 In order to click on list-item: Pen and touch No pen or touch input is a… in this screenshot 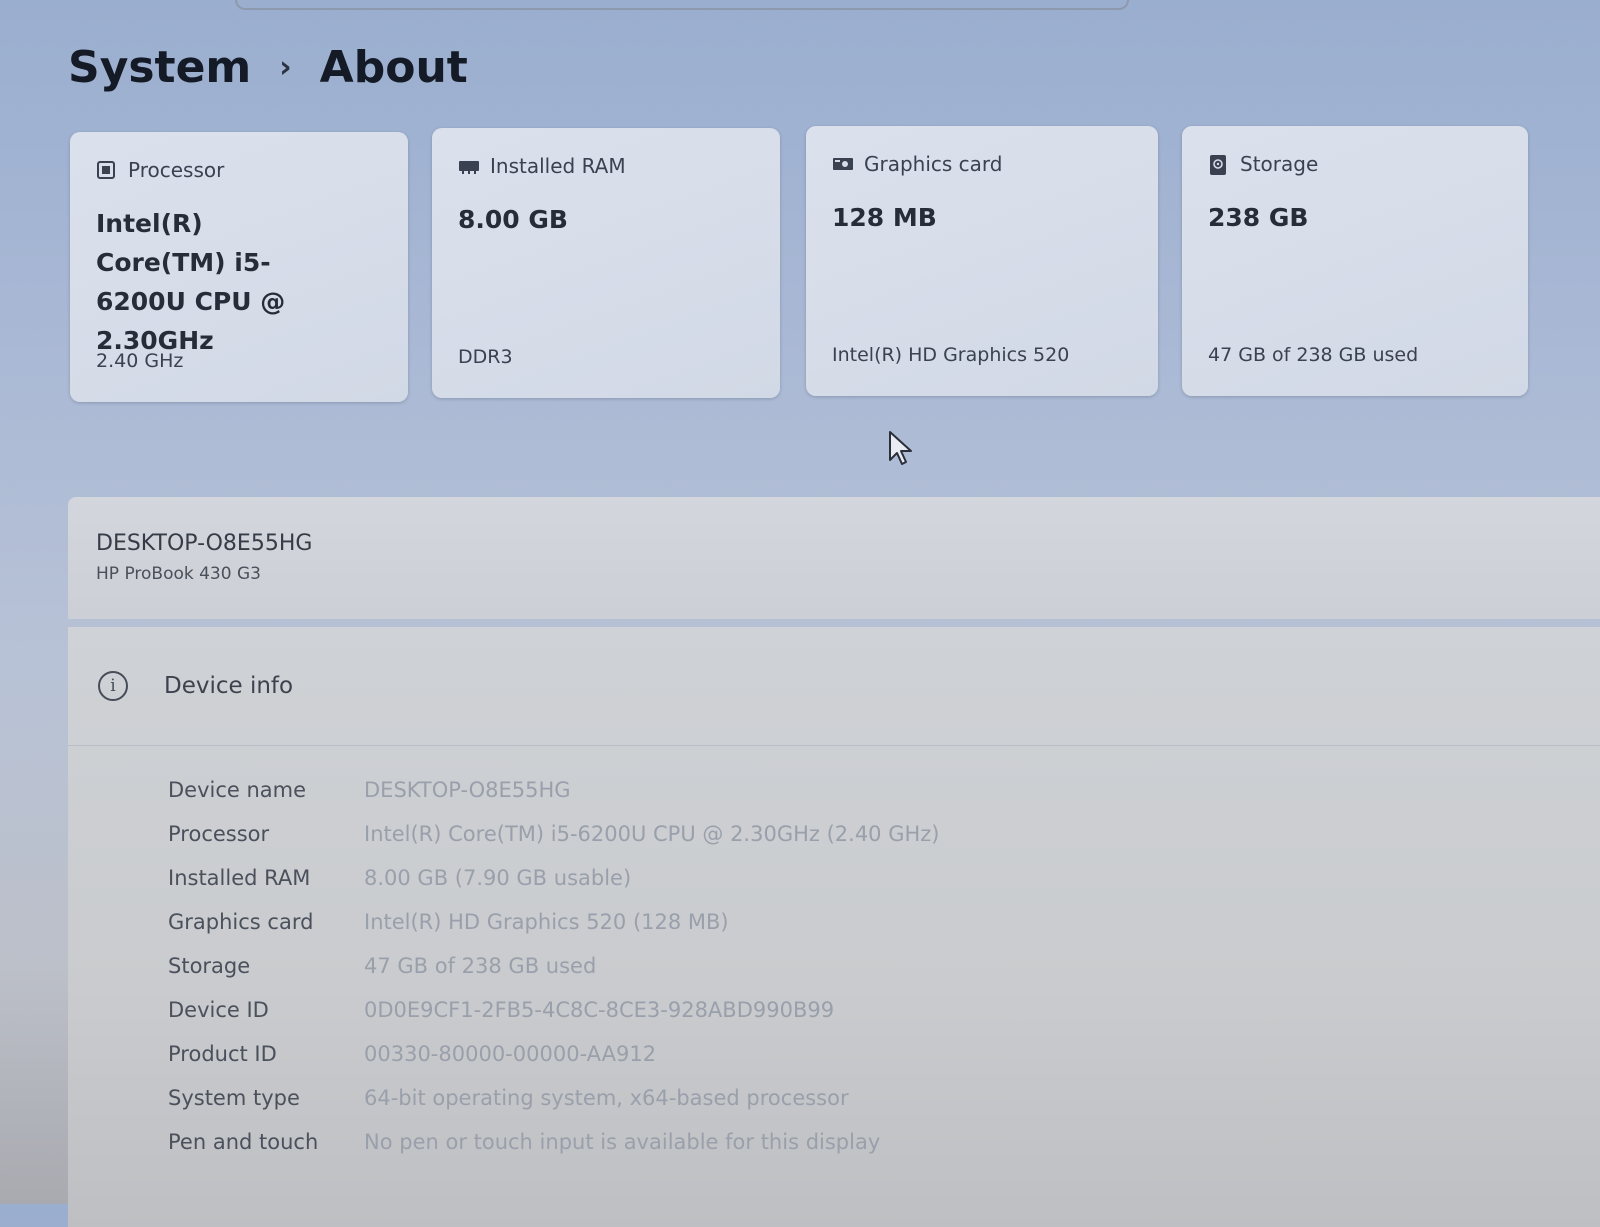, I will do `click(884, 1142)`.